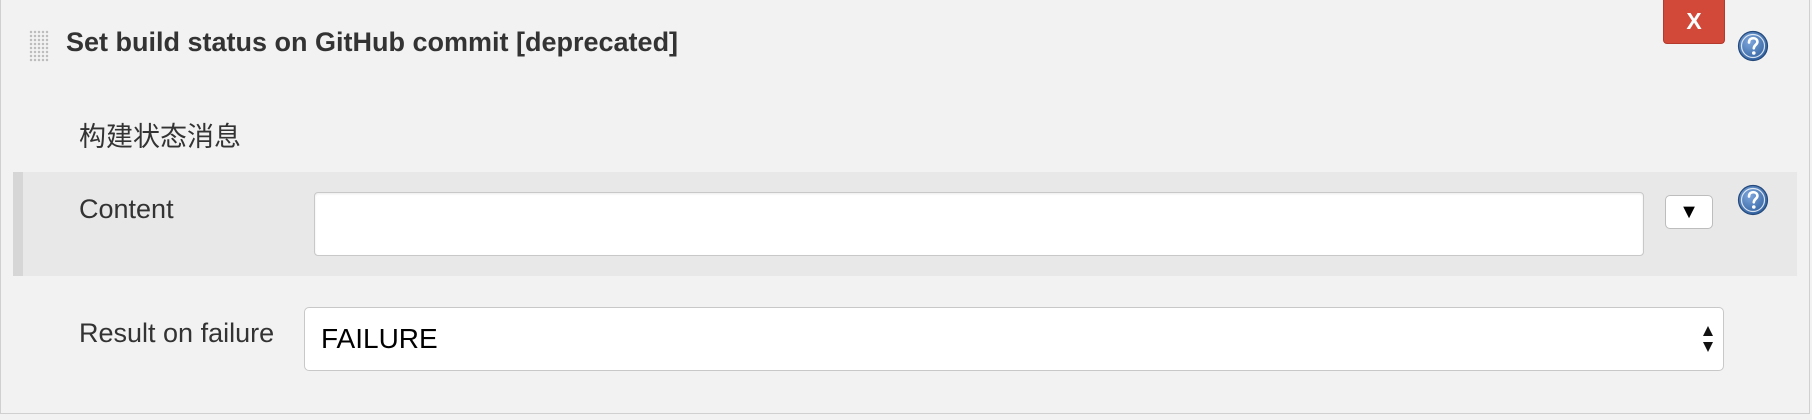 This screenshot has height=420, width=1812. I want to click on content-input, so click(979, 224).